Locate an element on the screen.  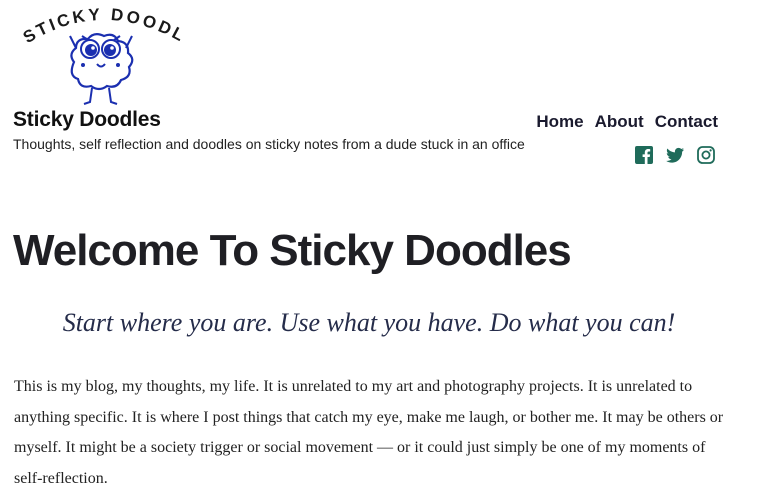
main-nav: Home About Contact is located at coordinates (627, 122).